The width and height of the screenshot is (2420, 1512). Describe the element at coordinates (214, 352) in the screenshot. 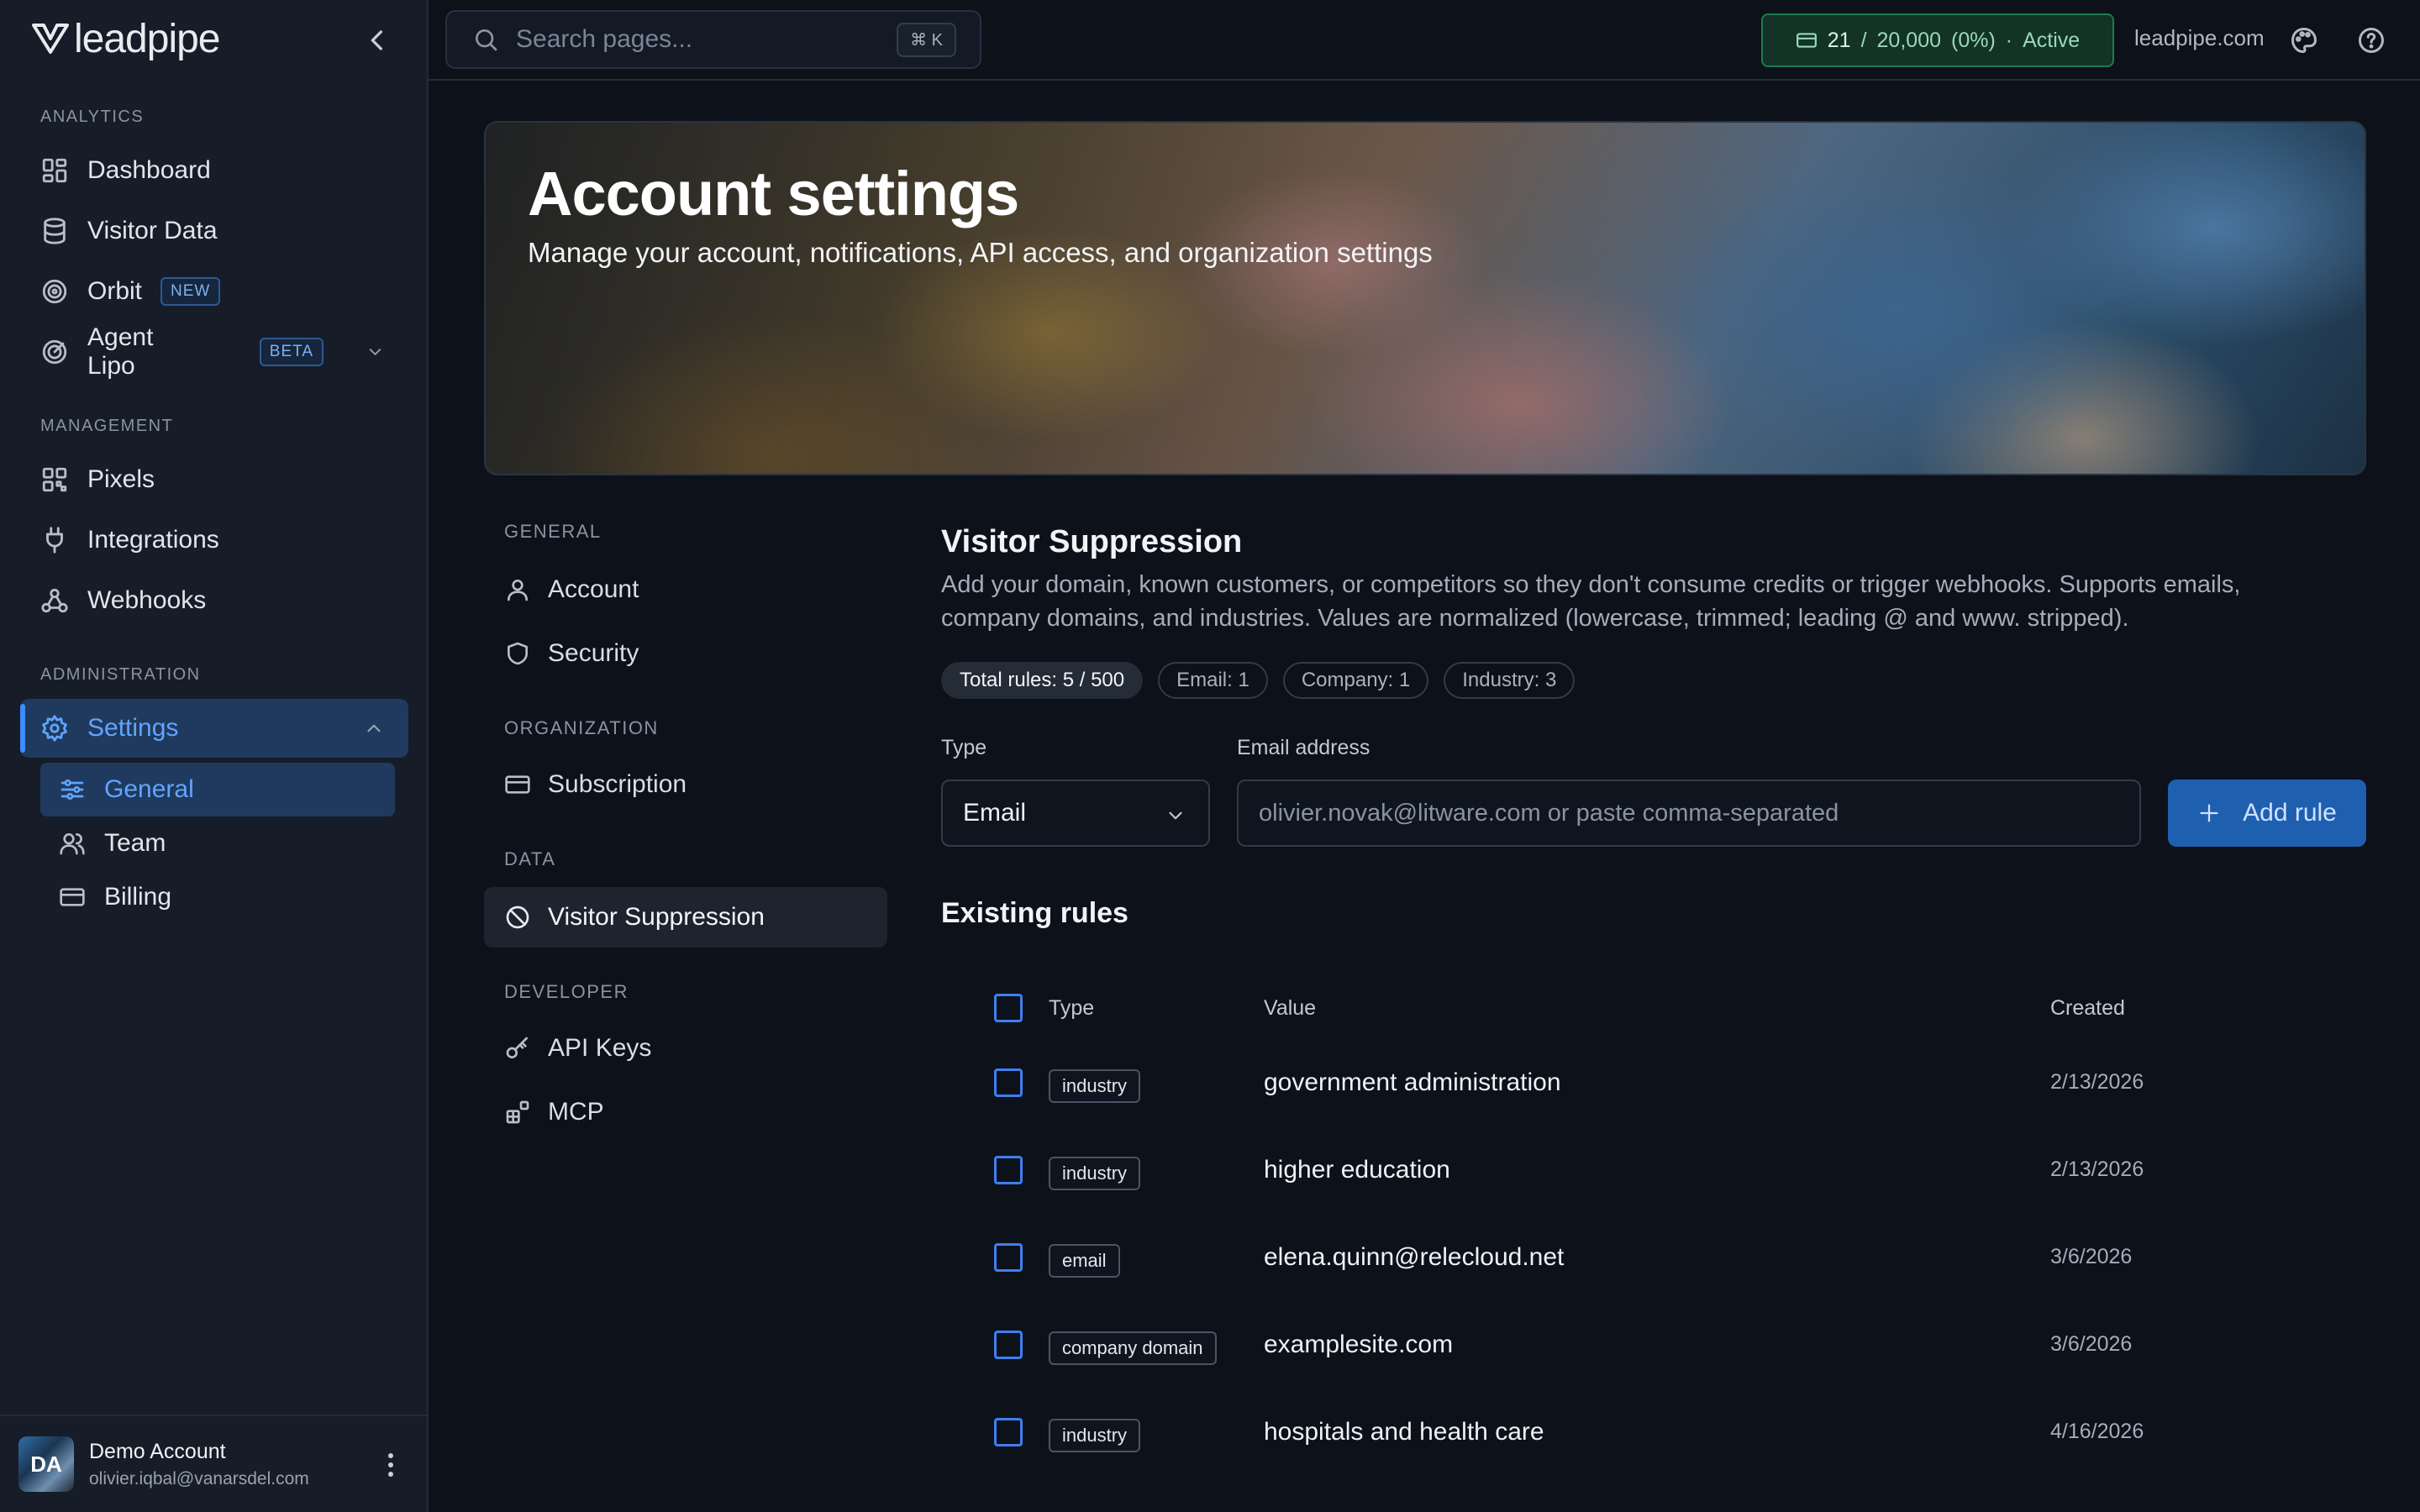

I see `sidebar-item-agent-lipo: Agent Lipo BETA` at that location.